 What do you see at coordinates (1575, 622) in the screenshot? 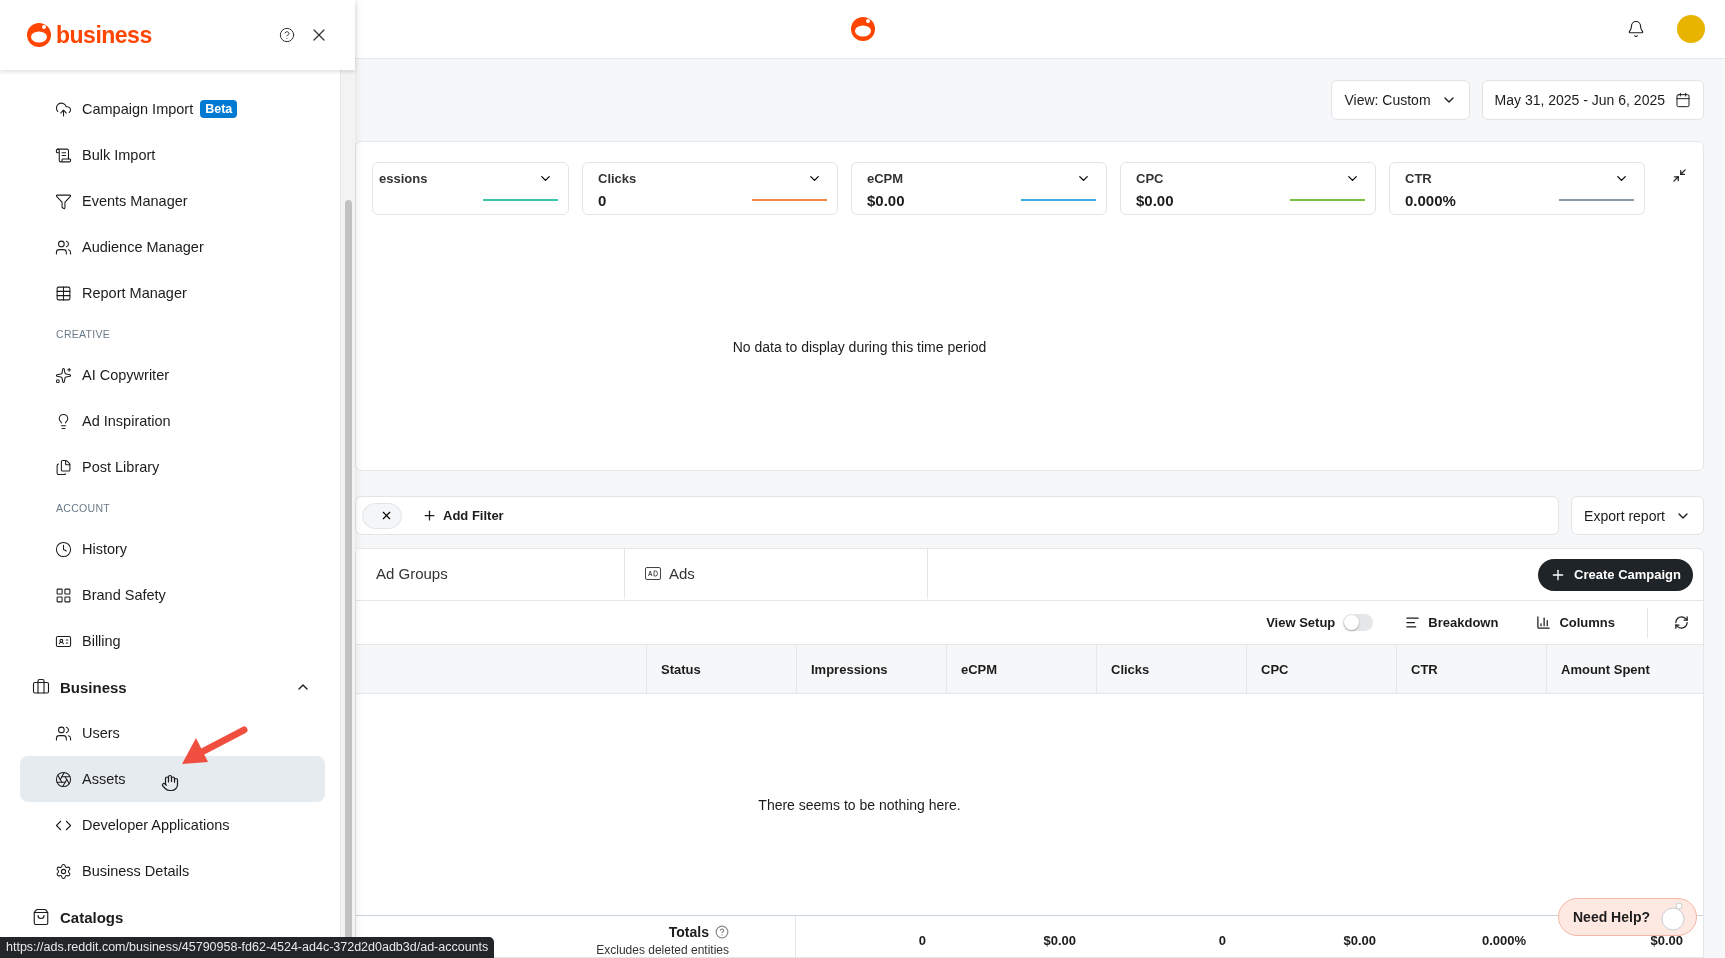
I see `columns-button: Columns` at bounding box center [1575, 622].